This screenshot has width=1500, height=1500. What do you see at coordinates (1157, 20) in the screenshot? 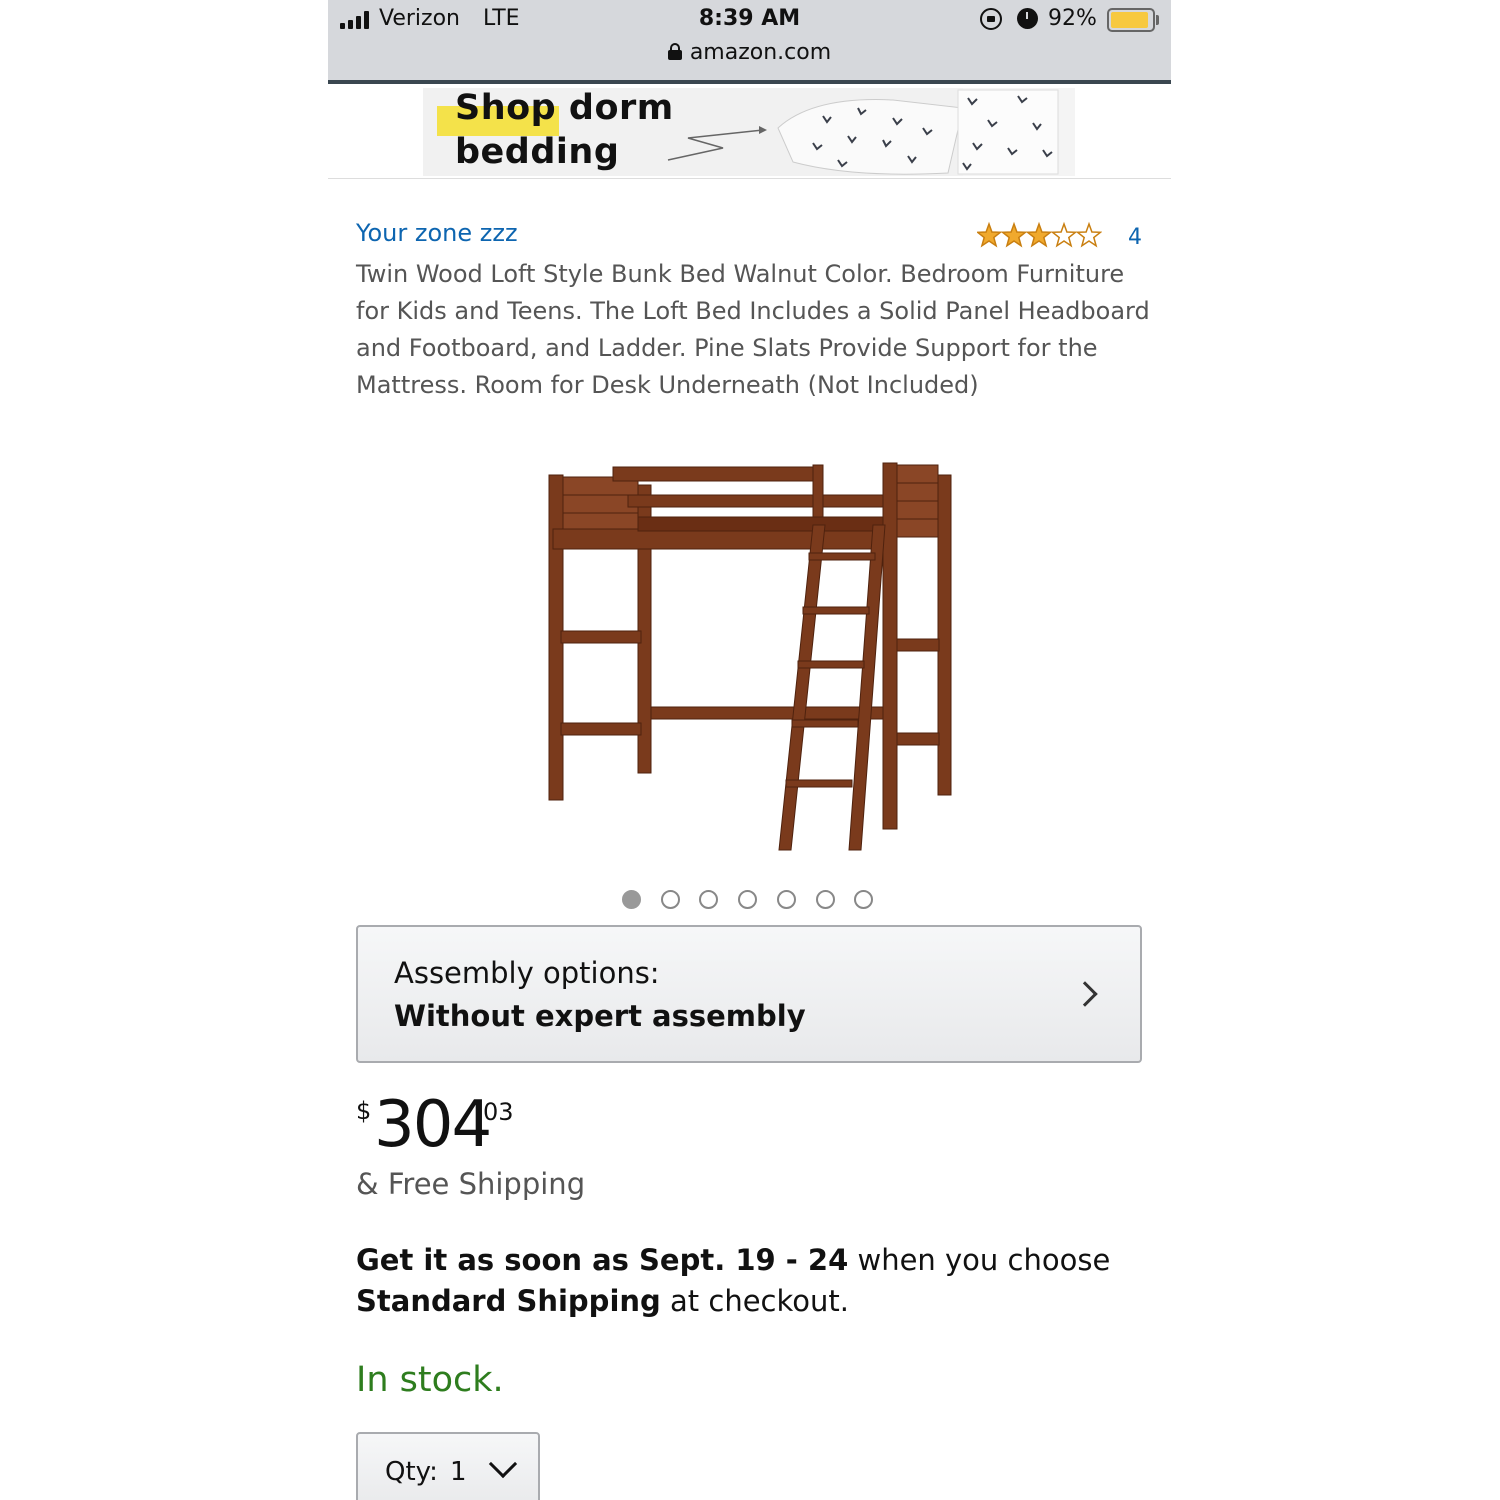
I see `battery-tip` at bounding box center [1157, 20].